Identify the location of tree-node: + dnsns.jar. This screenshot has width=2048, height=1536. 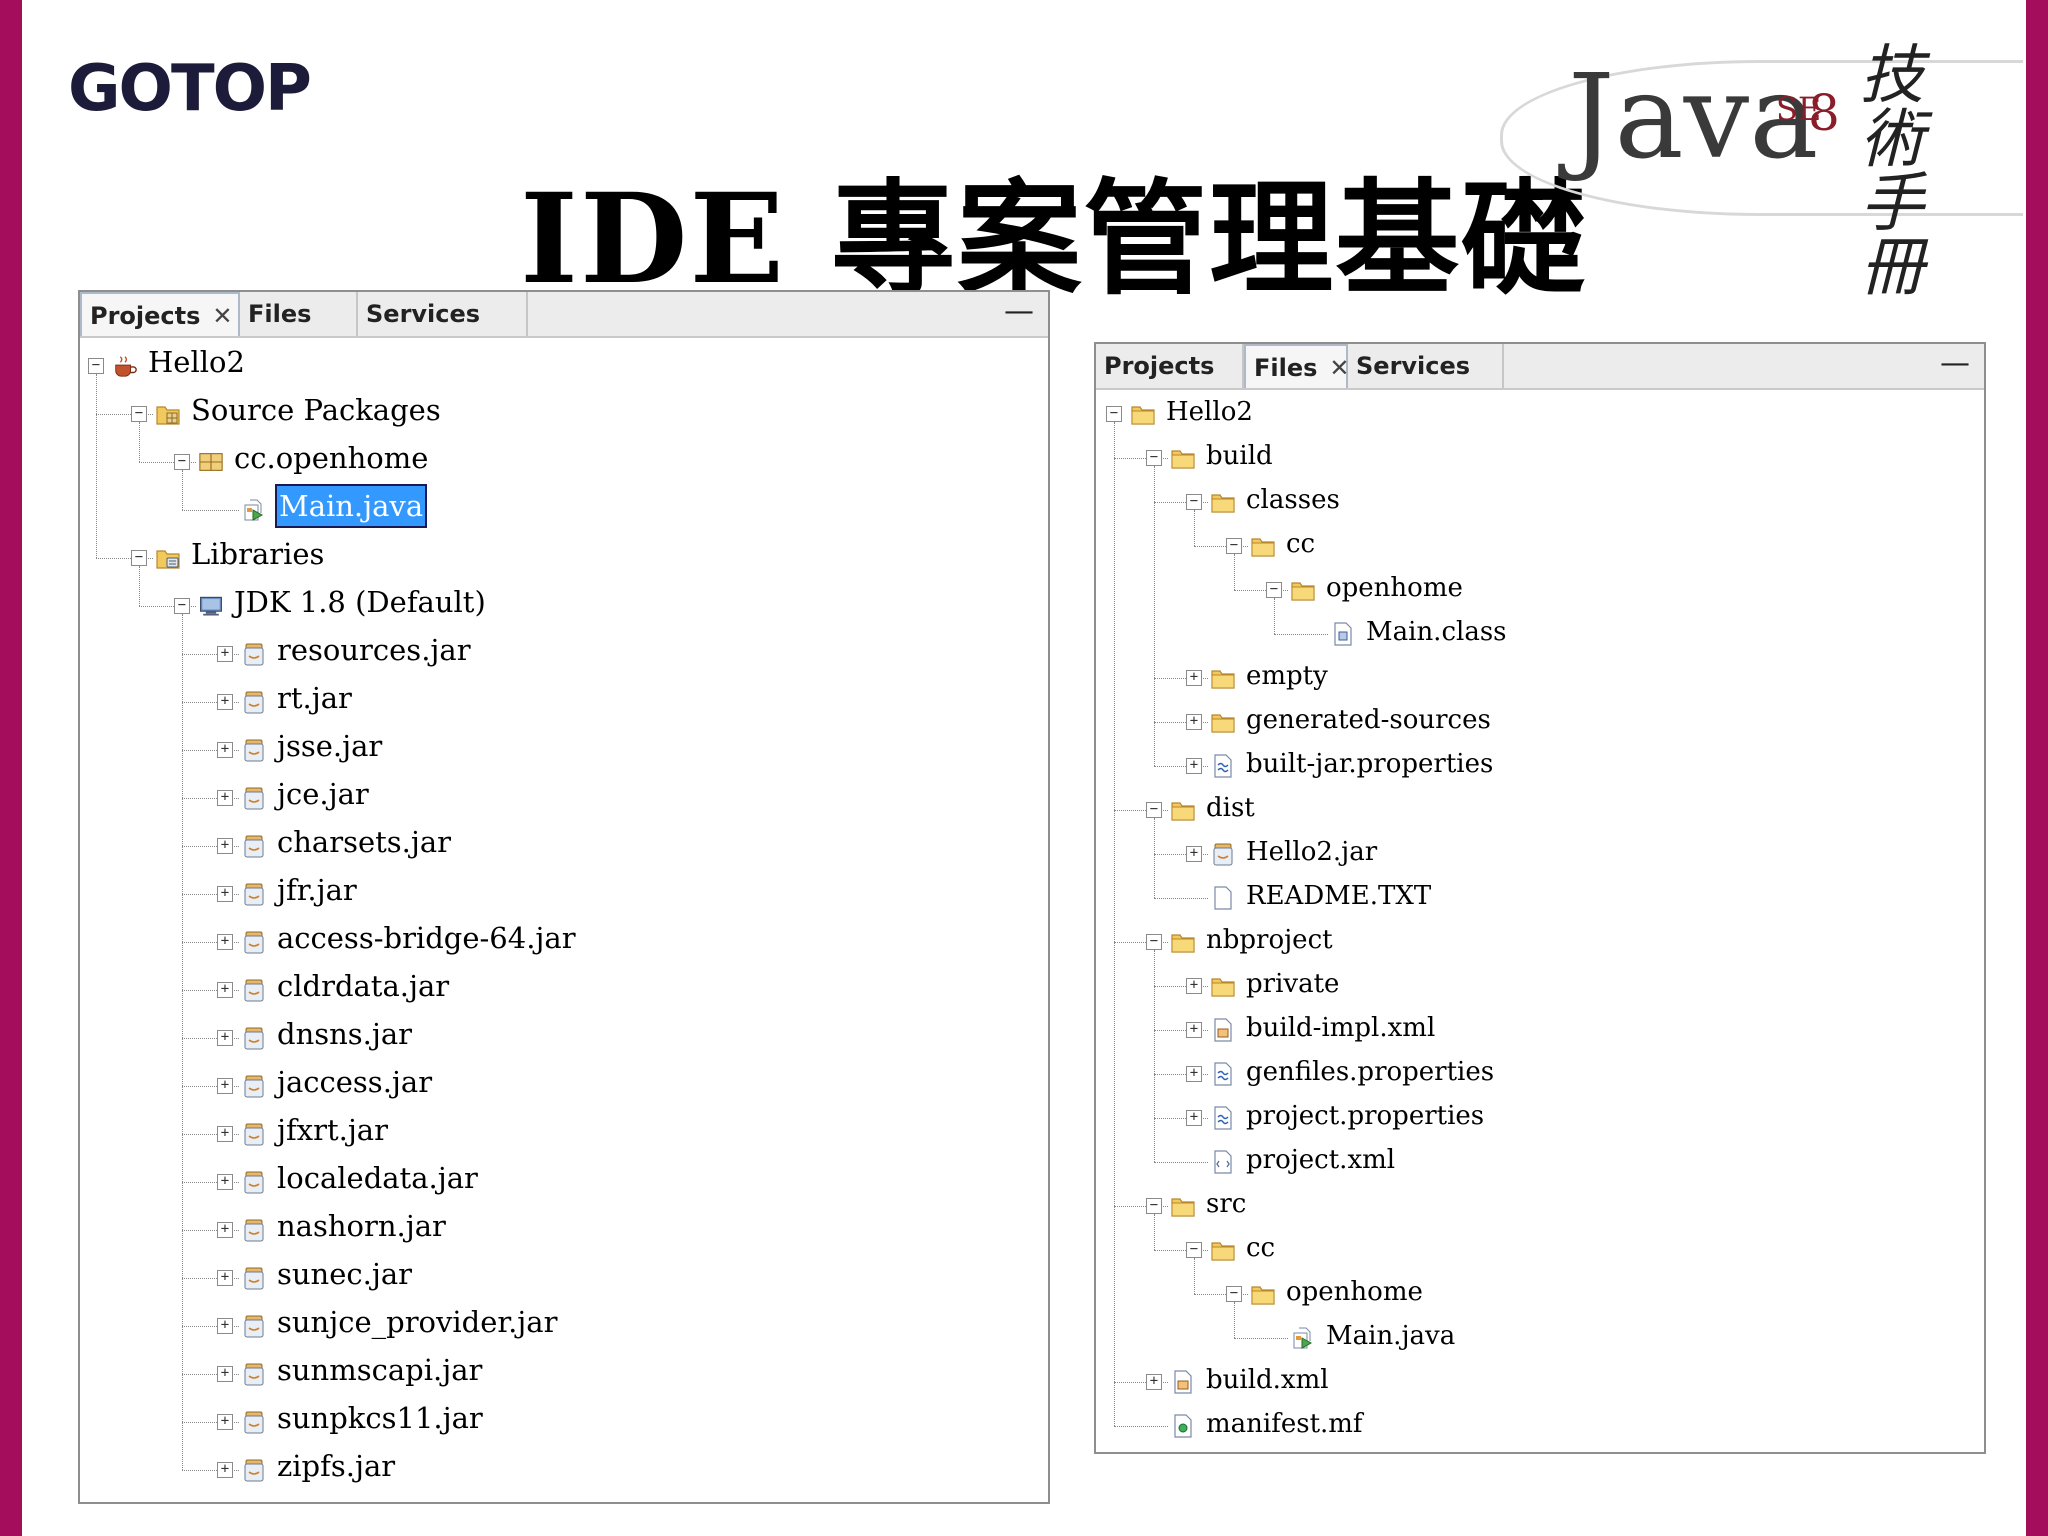
(564, 1034).